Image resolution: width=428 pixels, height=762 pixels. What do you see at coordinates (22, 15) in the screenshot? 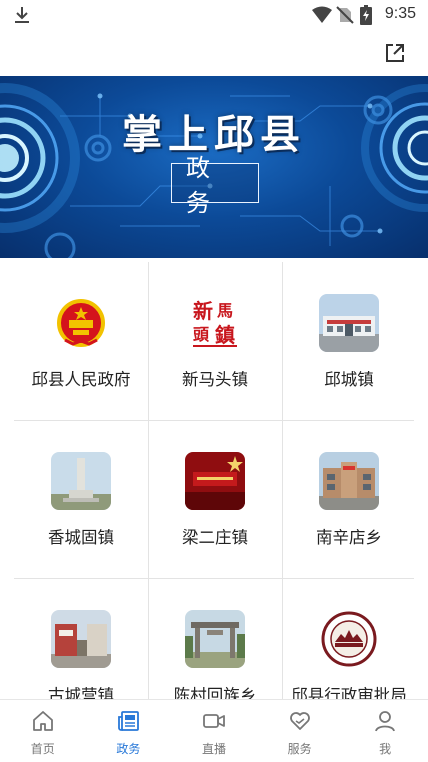
I see `download-icon` at bounding box center [22, 15].